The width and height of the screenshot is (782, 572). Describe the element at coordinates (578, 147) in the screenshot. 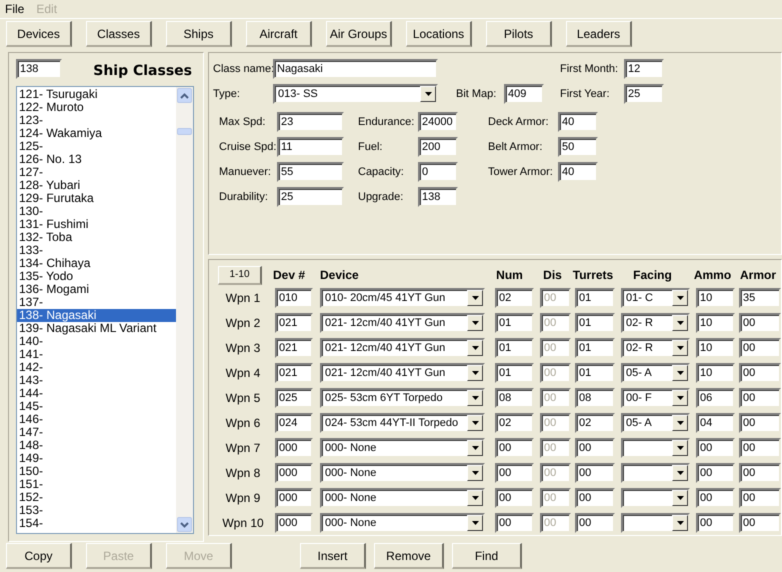

I see `stat-field: 50` at that location.